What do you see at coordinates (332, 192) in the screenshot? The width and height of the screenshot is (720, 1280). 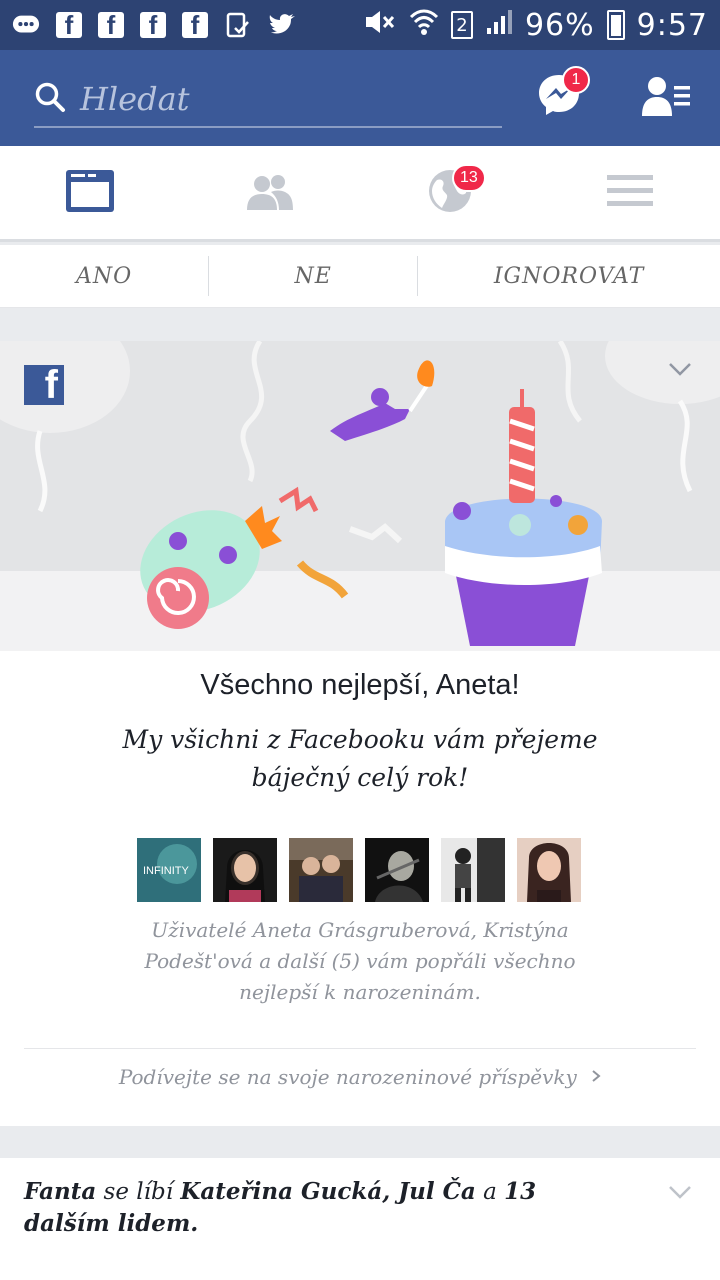 I see `tab-friend-requests: 2` at bounding box center [332, 192].